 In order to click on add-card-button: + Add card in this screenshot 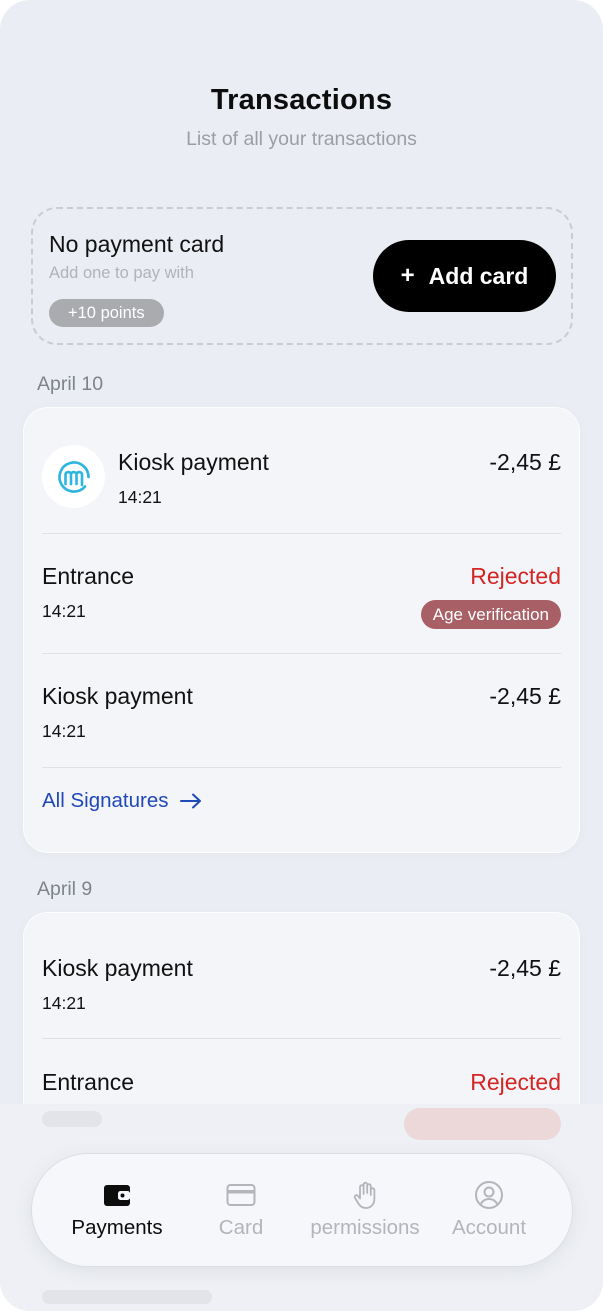, I will do `click(464, 276)`.